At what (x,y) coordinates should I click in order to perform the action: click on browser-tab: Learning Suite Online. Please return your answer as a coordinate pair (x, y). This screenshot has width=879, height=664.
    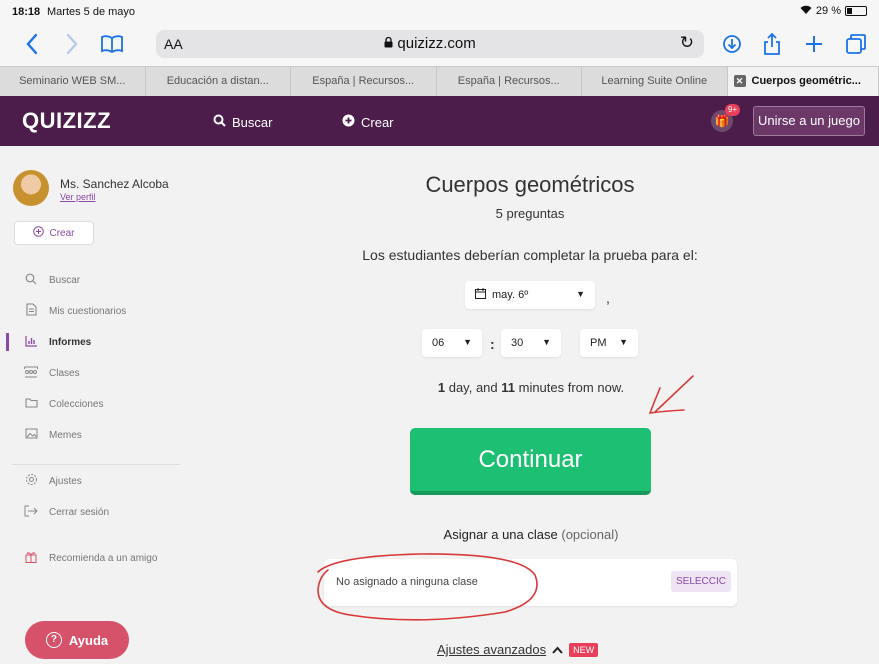
    Looking at the image, I should click on (655, 81).